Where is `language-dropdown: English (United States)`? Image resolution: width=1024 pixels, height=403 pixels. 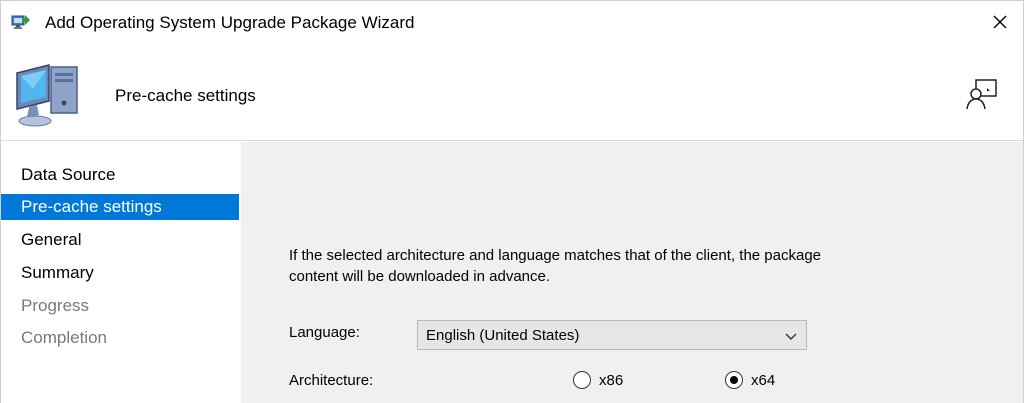
language-dropdown: English (United States) is located at coordinates (612, 335).